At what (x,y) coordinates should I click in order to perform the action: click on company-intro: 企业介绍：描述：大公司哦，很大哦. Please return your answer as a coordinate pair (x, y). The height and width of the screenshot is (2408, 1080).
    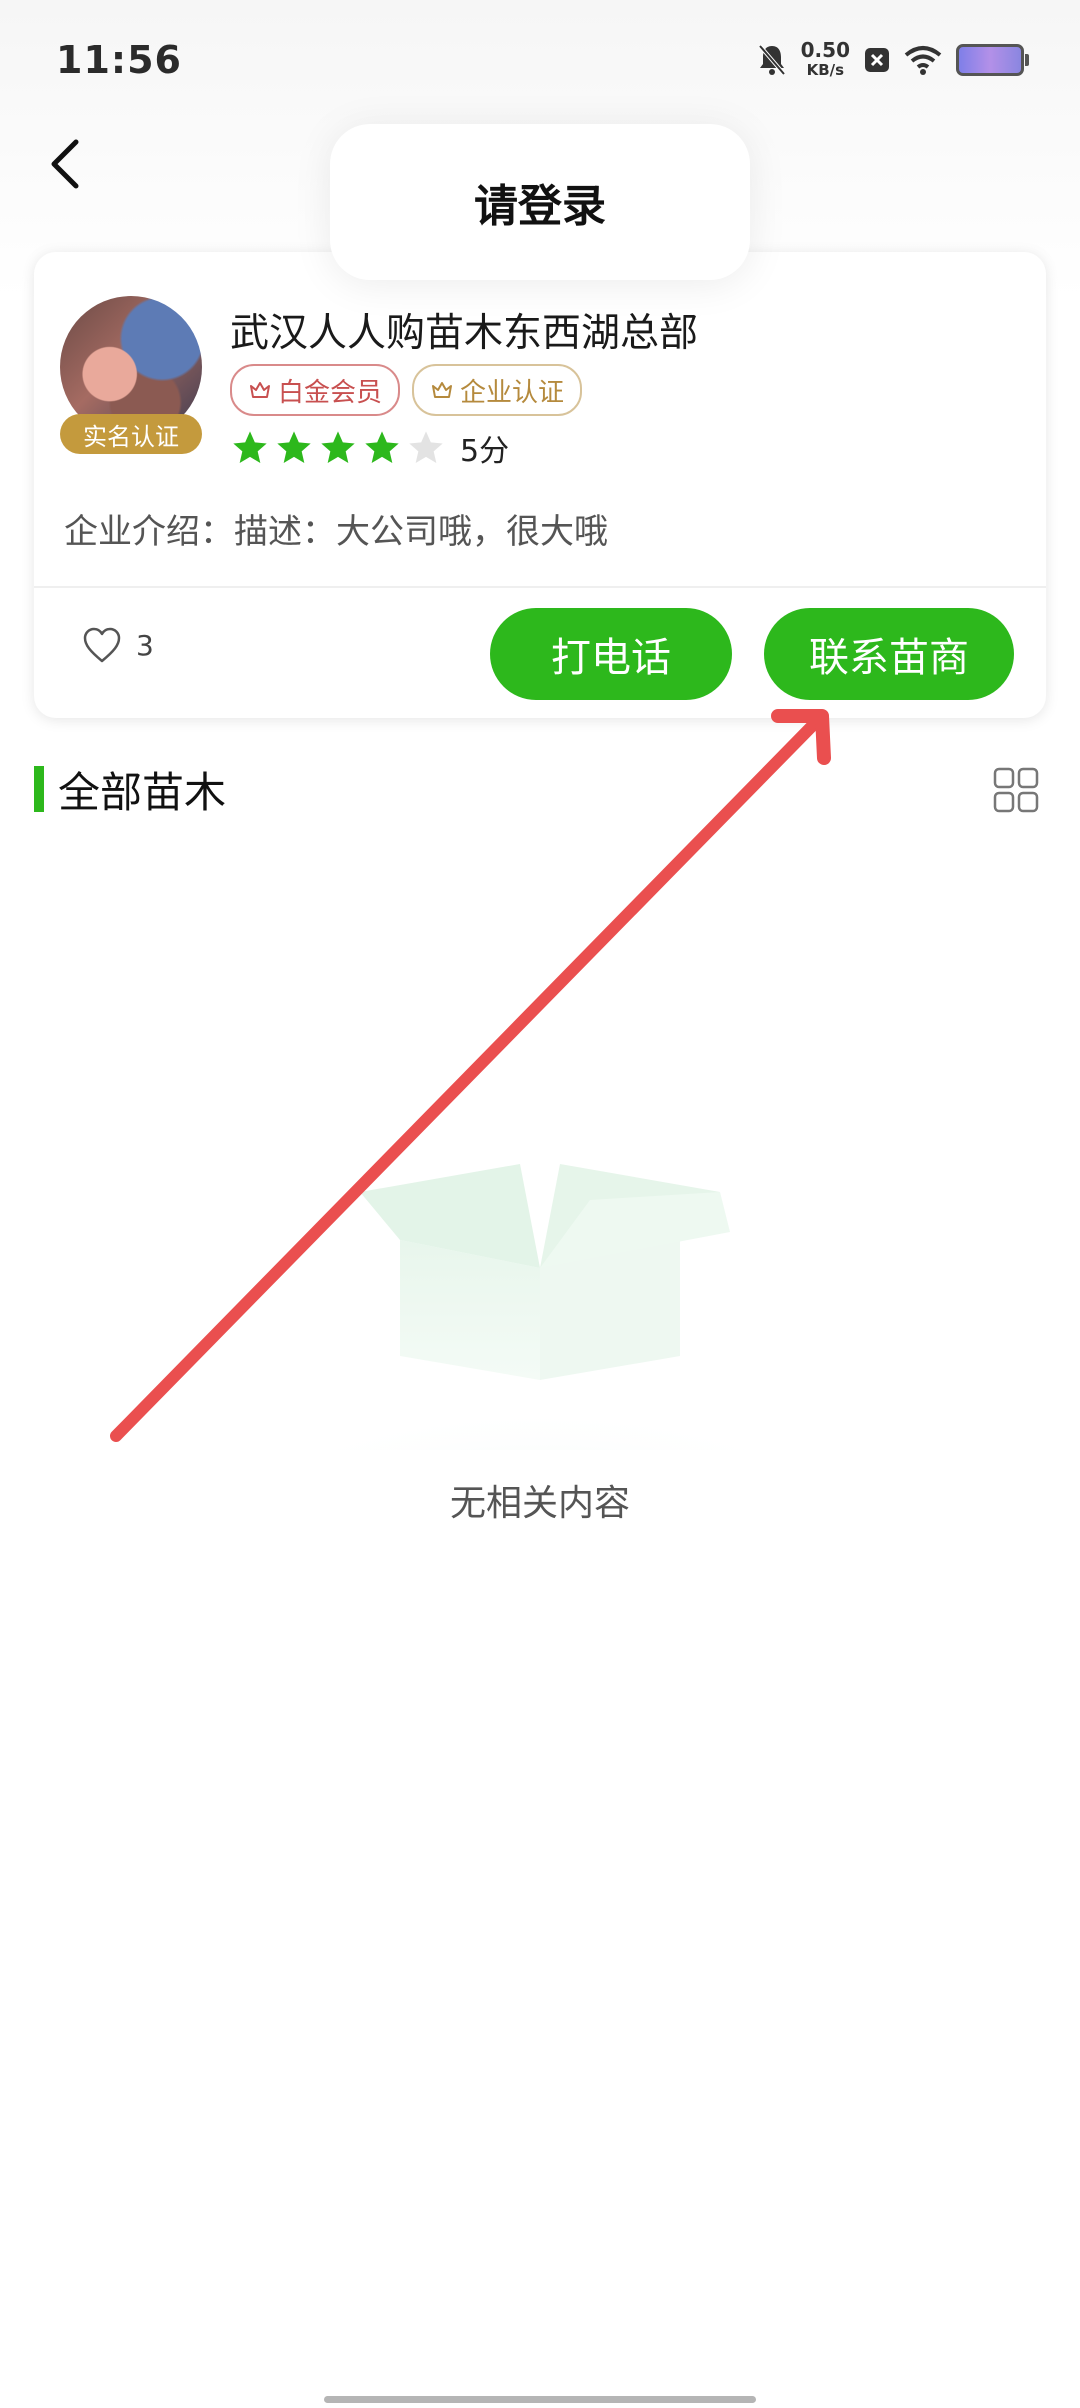
    Looking at the image, I should click on (336, 532).